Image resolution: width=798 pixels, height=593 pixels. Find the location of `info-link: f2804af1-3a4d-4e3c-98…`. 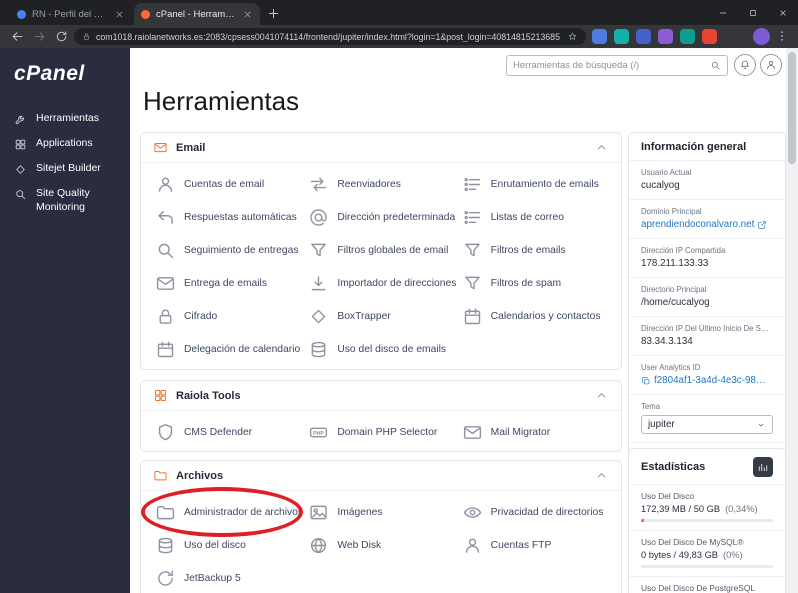

info-link: f2804af1-3a4d-4e3c-98… is located at coordinates (707, 380).